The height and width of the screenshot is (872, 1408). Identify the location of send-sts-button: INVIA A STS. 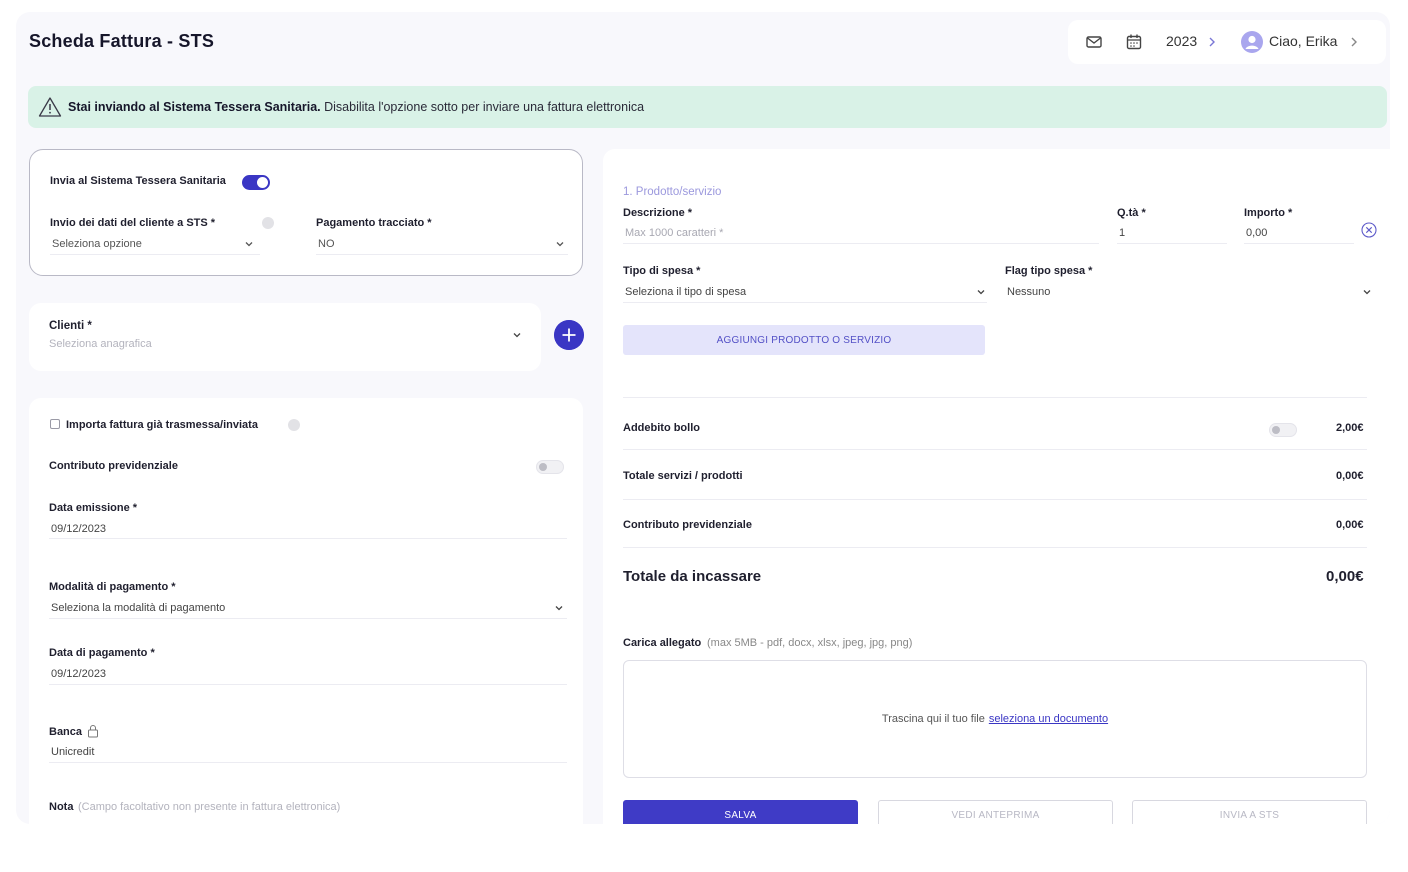
(1249, 812).